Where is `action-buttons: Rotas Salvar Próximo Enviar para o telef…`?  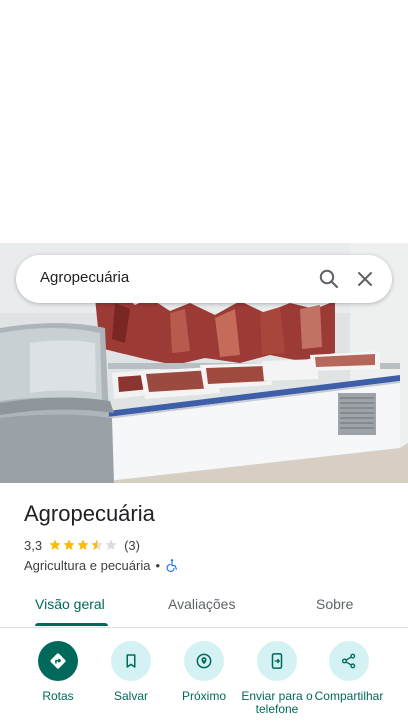 action-buttons: Rotas Salvar Próximo Enviar para o telef… is located at coordinates (204, 683).